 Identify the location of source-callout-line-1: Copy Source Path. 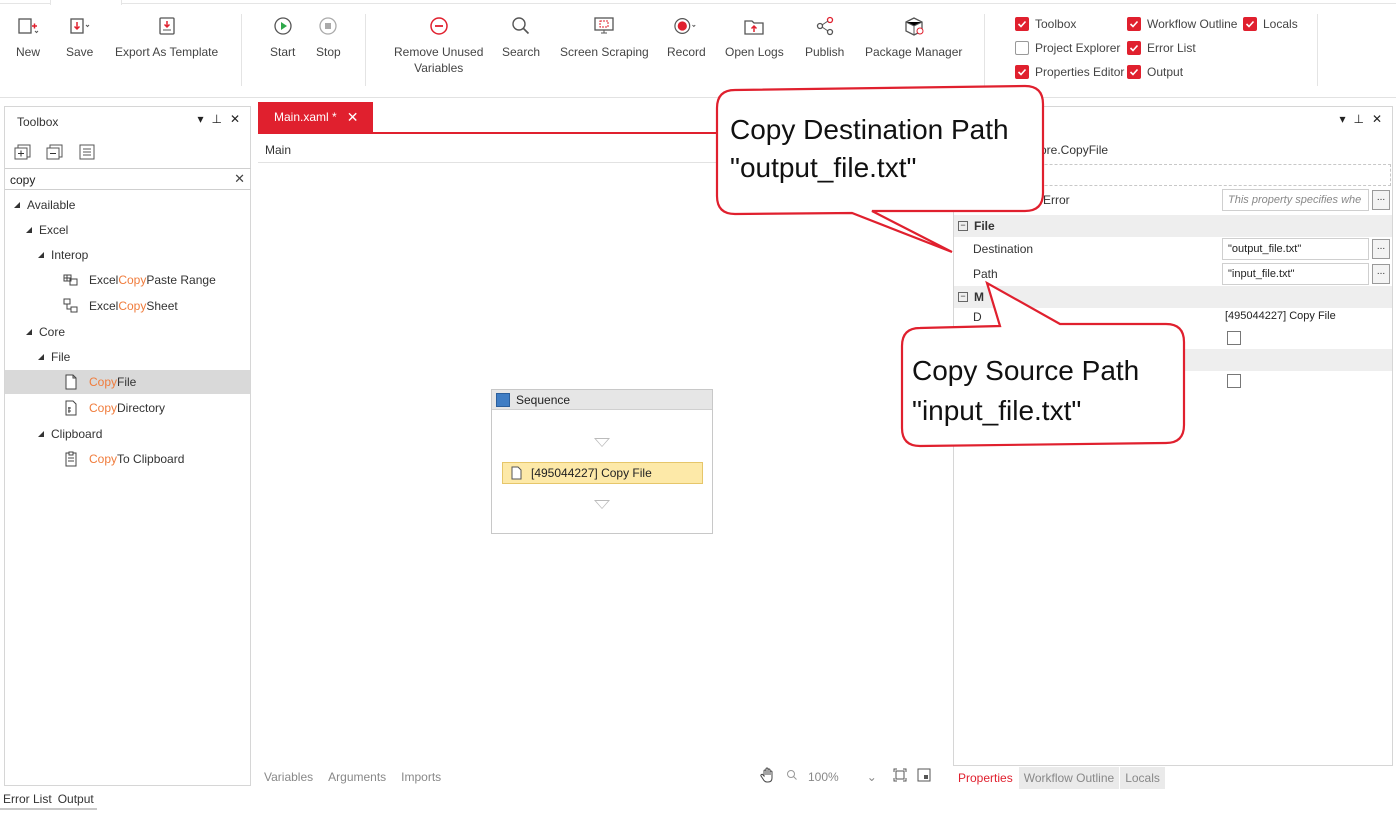
(1026, 370).